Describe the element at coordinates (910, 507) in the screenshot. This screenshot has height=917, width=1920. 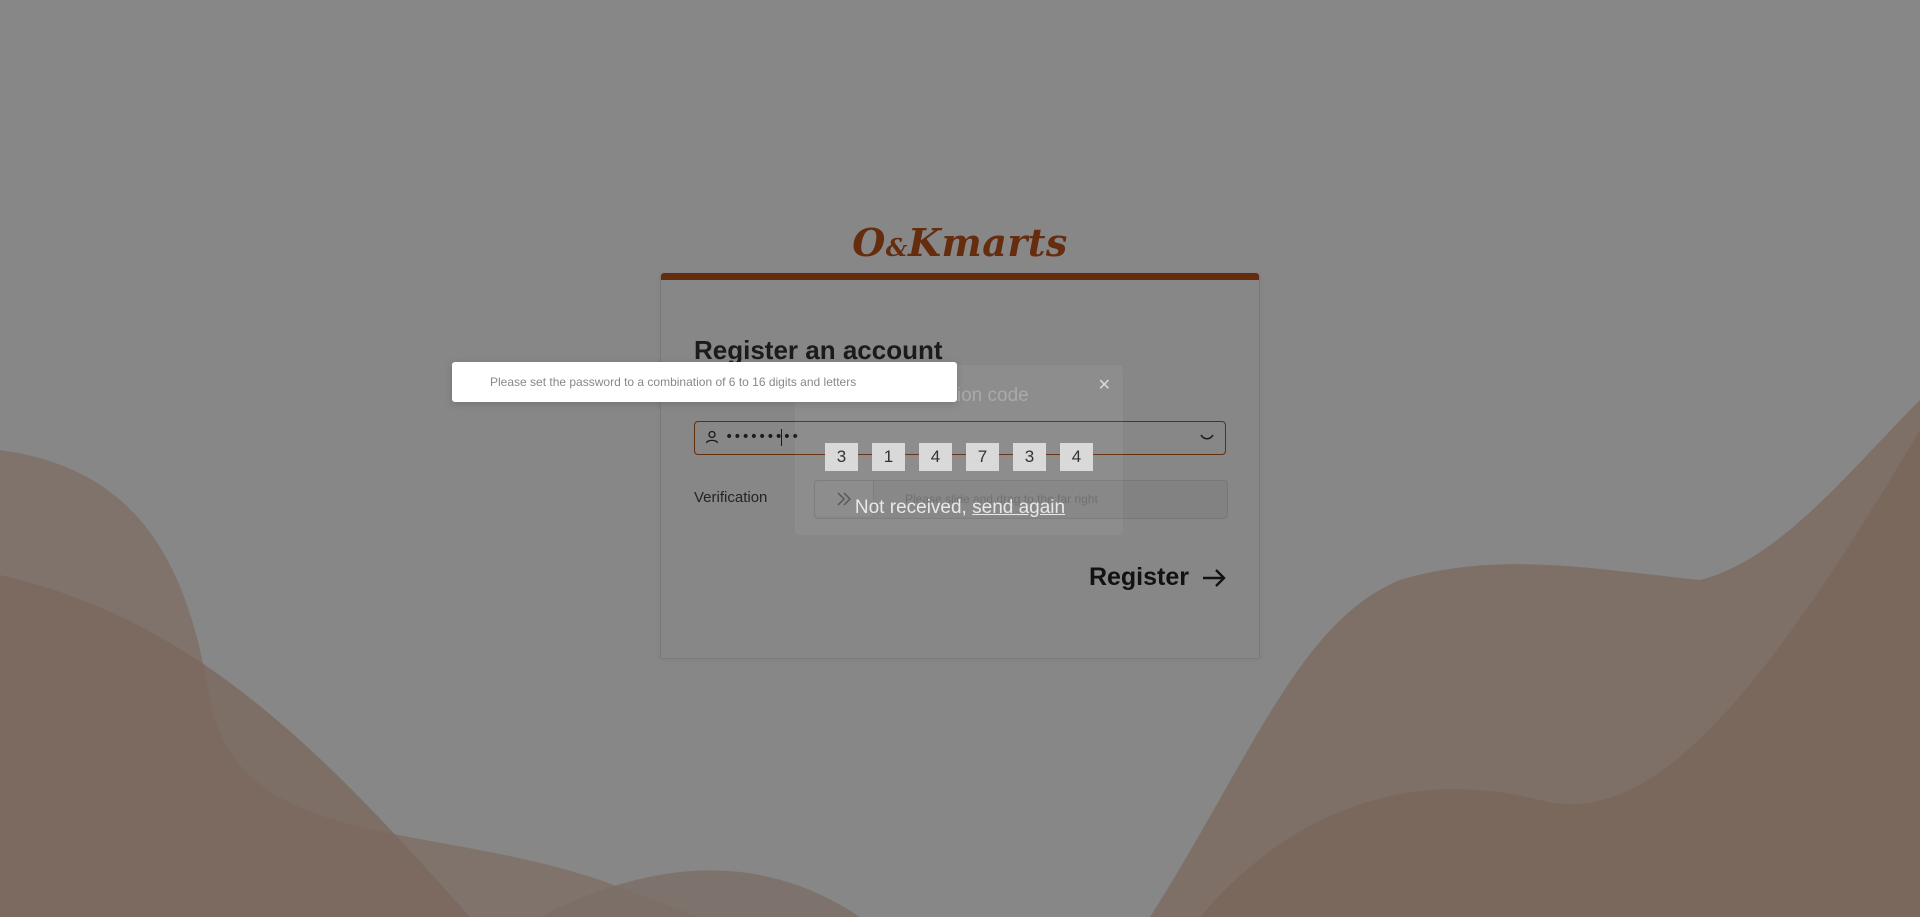
I see `not-received-text: Not received,` at that location.